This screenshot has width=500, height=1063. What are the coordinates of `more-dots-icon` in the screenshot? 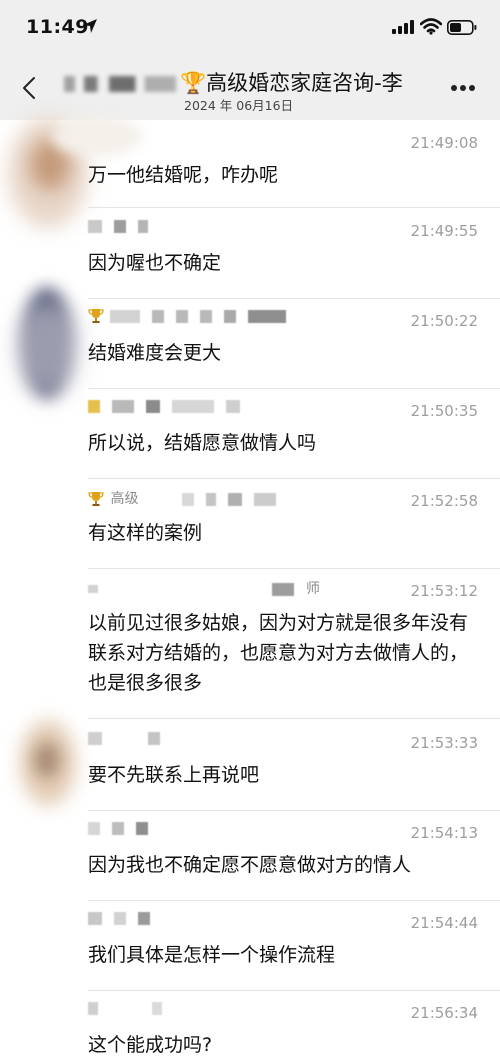 It's located at (463, 88).